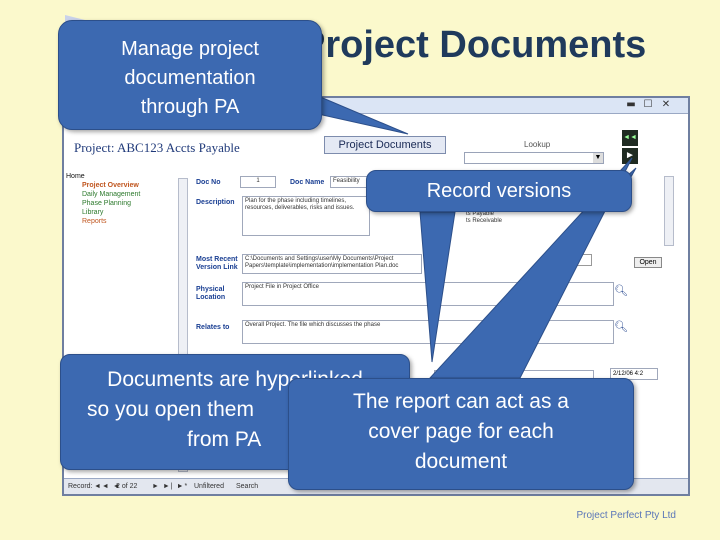  What do you see at coordinates (499, 191) in the screenshot?
I see `callout-record-versions: Record versions` at bounding box center [499, 191].